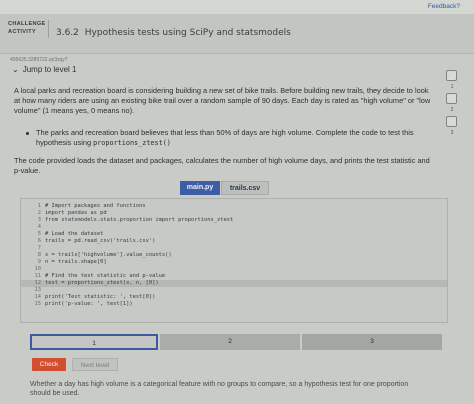 The height and width of the screenshot is (404, 474). What do you see at coordinates (39, 241) in the screenshot?
I see `line-number: 6` at bounding box center [39, 241].